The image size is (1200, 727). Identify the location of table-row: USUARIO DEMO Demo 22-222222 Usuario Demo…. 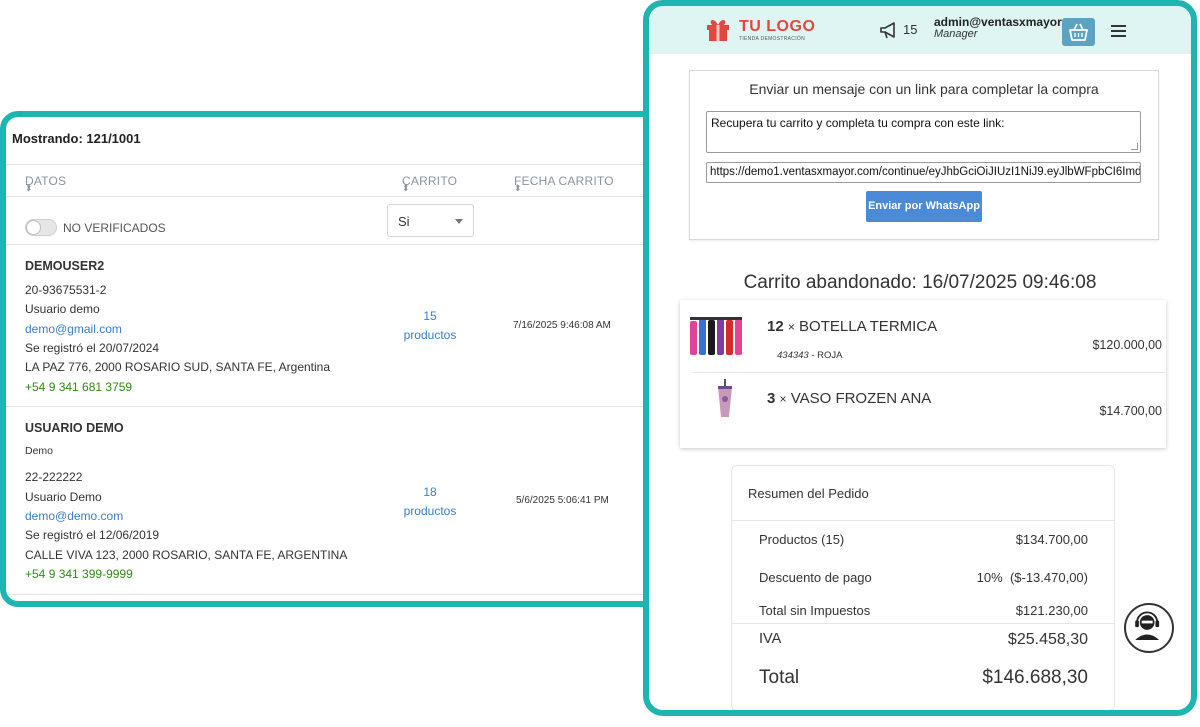
(330, 501).